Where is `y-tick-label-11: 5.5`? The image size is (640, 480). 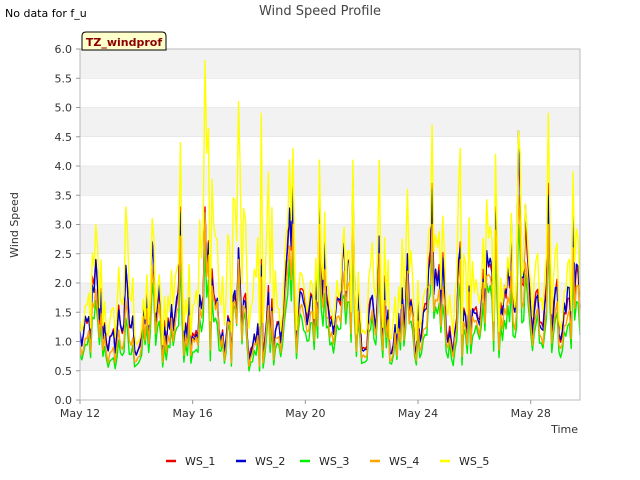
y-tick-label-11: 5.5 is located at coordinates (64, 78).